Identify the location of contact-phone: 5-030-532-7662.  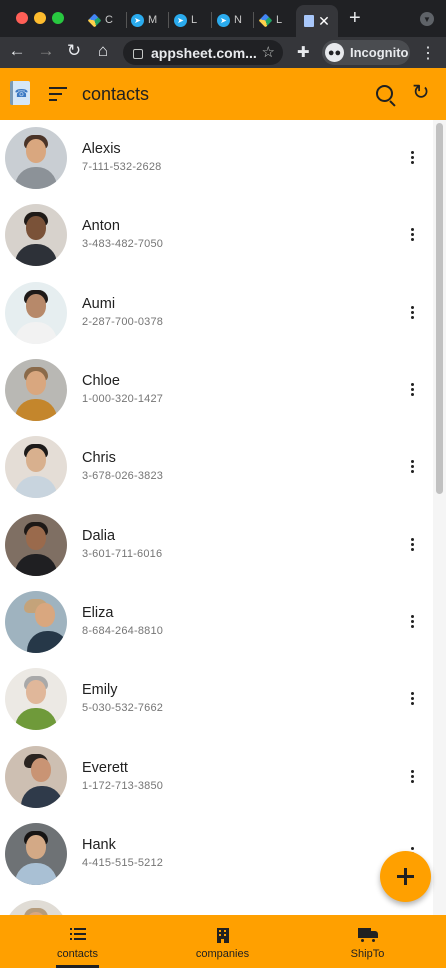
(123, 708).